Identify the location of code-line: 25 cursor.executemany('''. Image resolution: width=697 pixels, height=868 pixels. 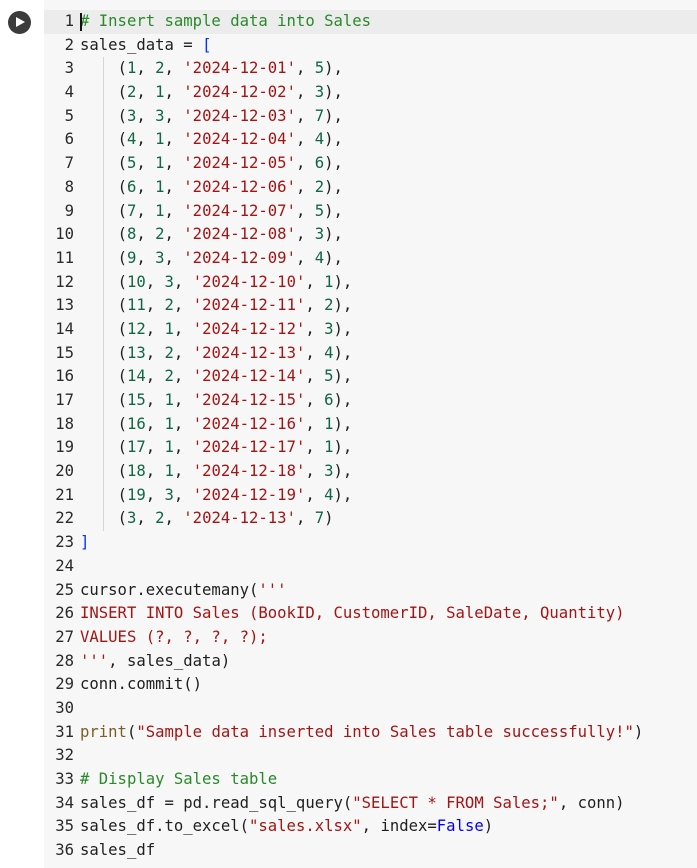
(370, 591).